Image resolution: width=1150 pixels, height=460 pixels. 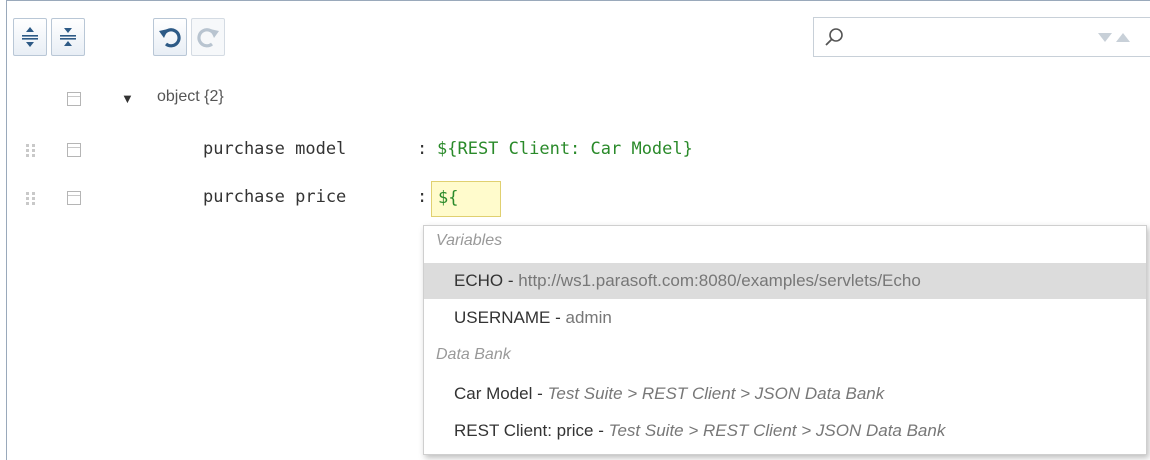 I want to click on collapse-triangle-icon: ▼, so click(x=127, y=98).